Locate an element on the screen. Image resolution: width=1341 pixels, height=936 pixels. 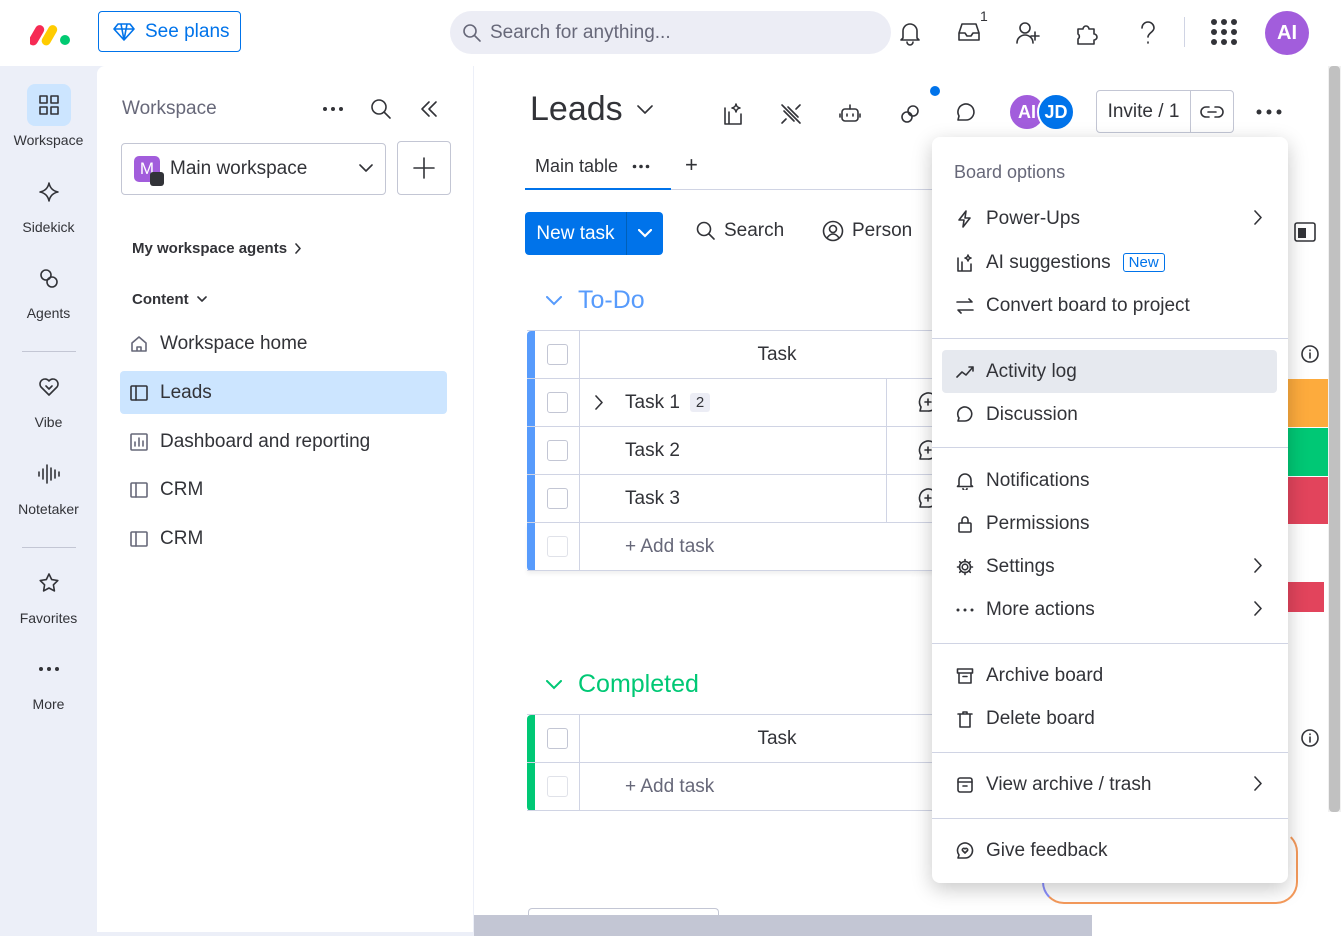
menu-item-archive-board: Archive board is located at coordinates (1109, 675).